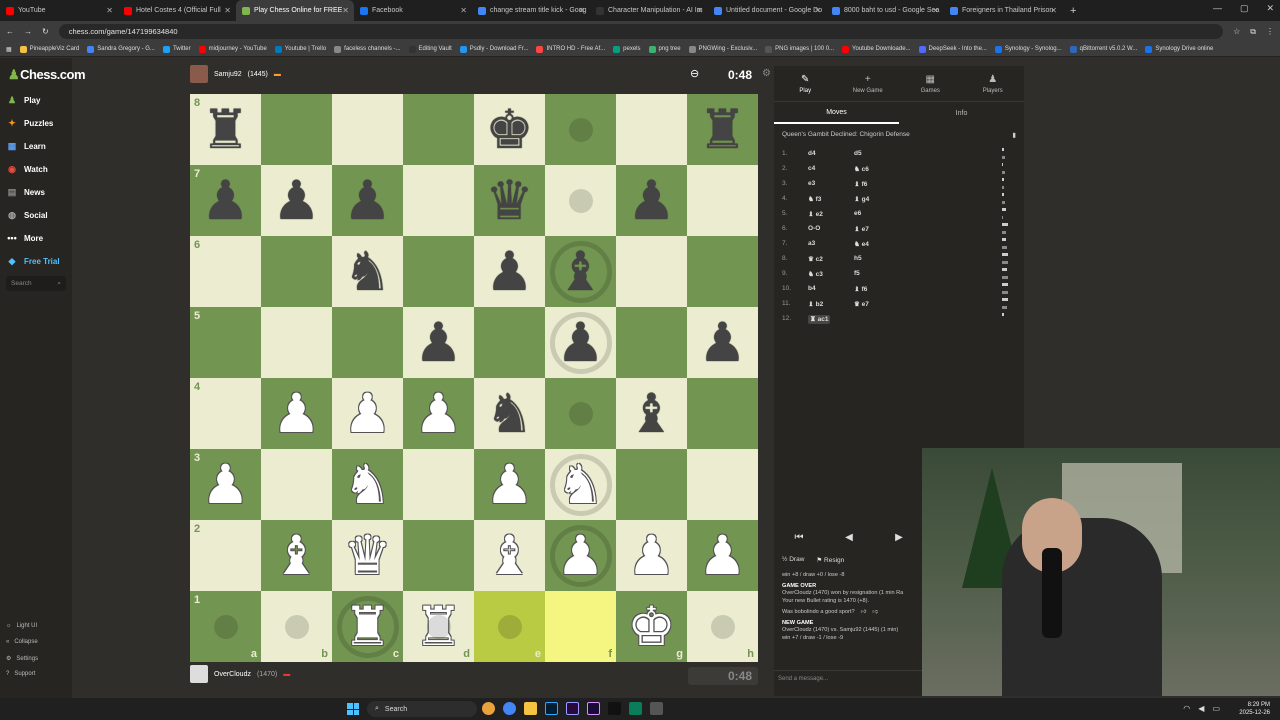 The width and height of the screenshot is (1280, 720). I want to click on volume-icon: ◀, so click(1201, 708).